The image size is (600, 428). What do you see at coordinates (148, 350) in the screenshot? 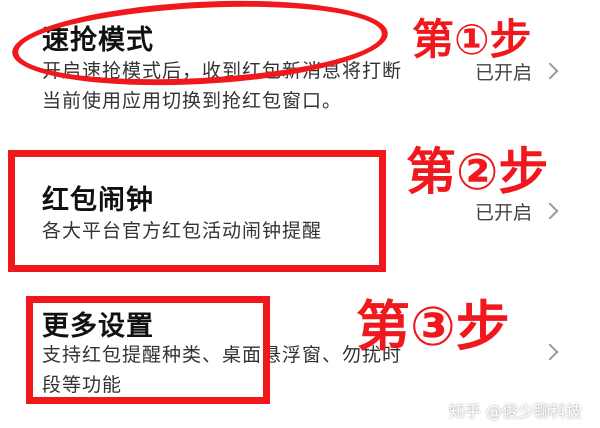
I see `highlight-box-more` at bounding box center [148, 350].